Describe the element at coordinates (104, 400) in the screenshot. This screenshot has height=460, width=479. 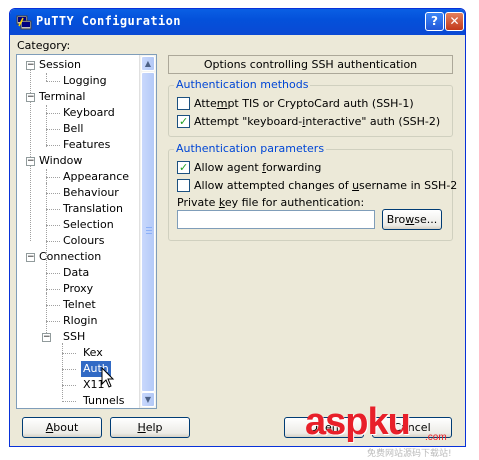
I see `tree-item-tunnels: Tunnels` at that location.